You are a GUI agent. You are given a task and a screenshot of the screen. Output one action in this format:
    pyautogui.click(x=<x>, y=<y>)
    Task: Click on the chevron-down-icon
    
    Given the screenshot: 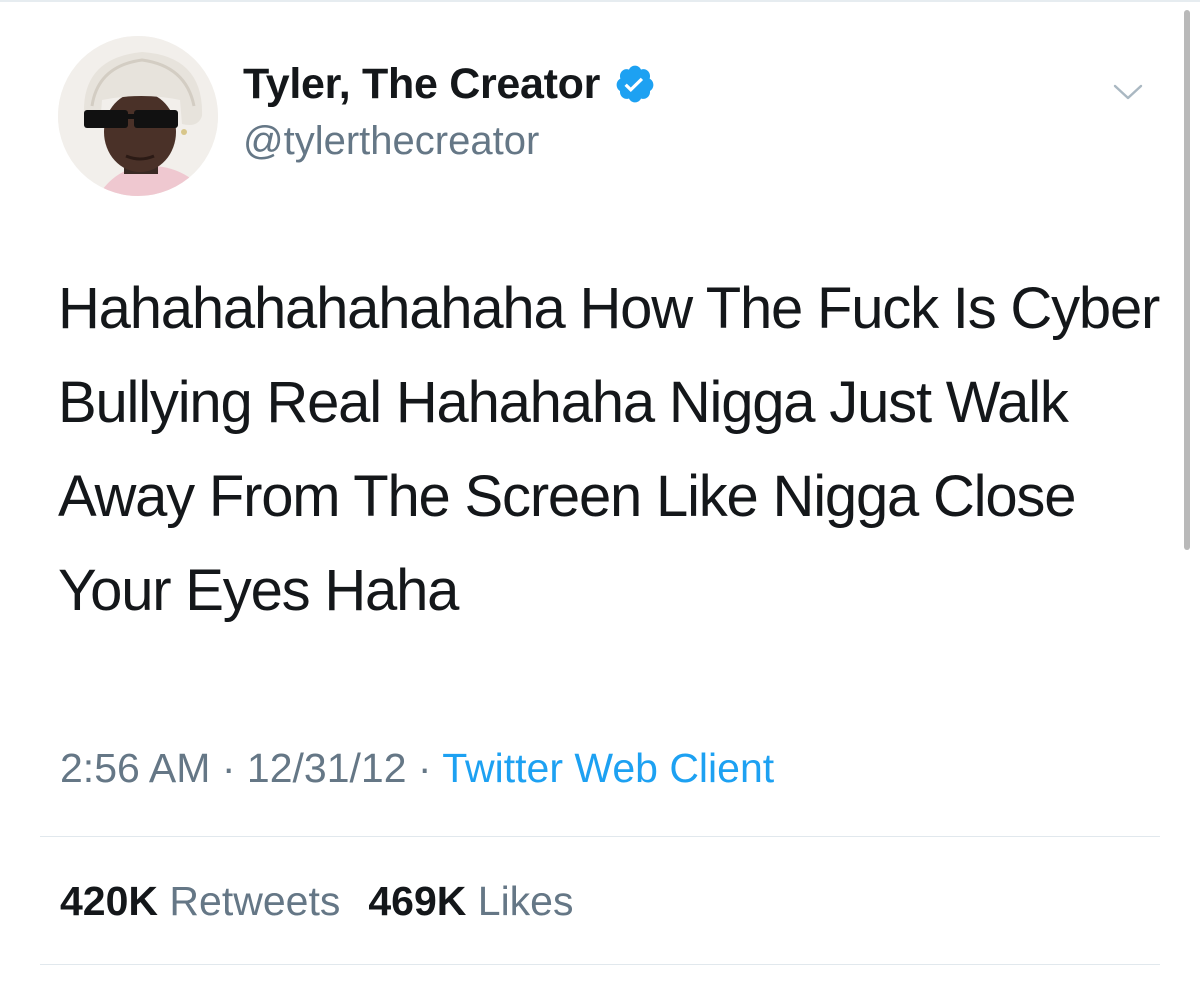 What is the action you would take?
    pyautogui.click(x=1128, y=91)
    